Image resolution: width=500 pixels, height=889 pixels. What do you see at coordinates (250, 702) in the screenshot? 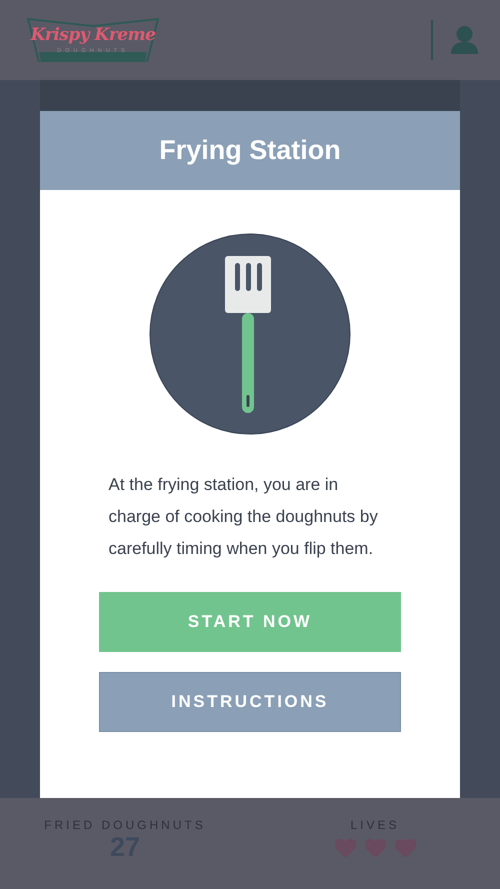
I see `instructions-button: INSTRUCTIONS` at bounding box center [250, 702].